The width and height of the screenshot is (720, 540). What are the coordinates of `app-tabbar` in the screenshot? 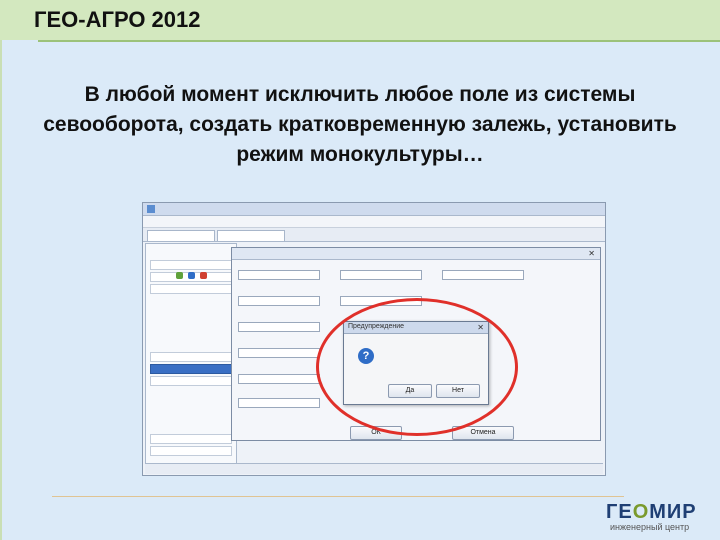 It's located at (374, 235).